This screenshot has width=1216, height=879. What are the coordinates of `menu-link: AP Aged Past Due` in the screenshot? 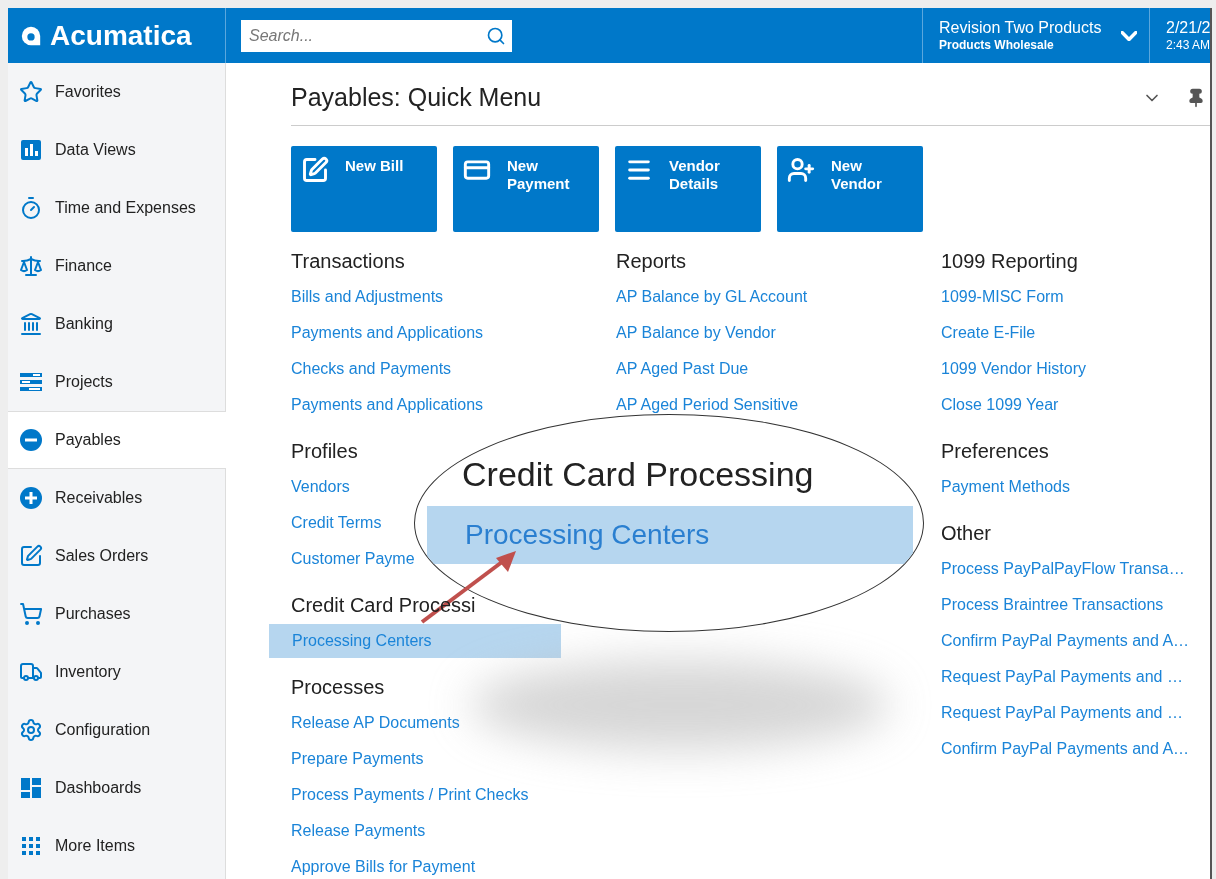 It's located at (682, 368).